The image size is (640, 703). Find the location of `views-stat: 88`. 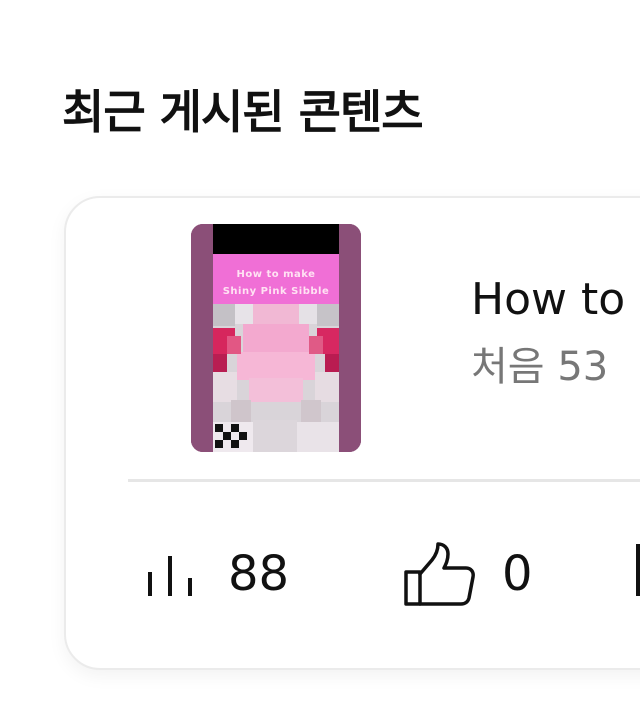

views-stat: 88 is located at coordinates (215, 574).